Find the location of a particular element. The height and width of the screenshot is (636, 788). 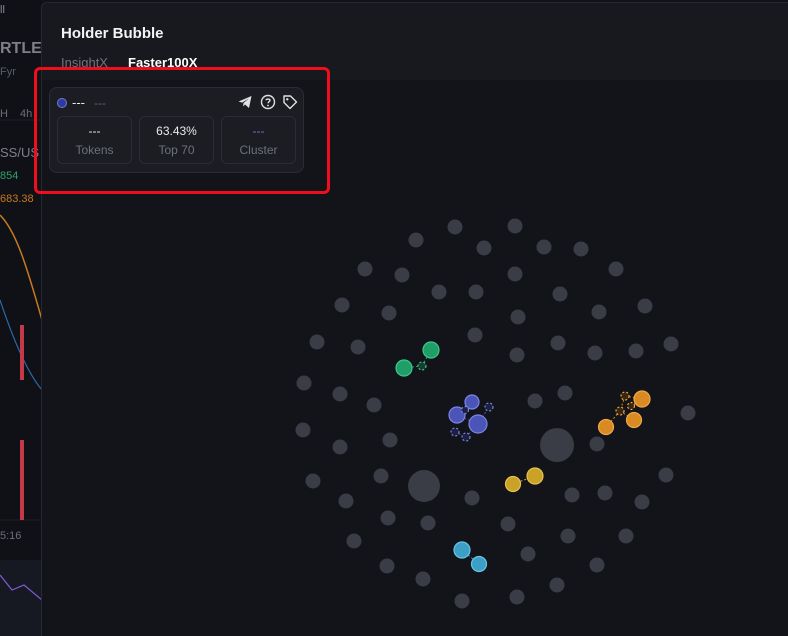

token-name: --- is located at coordinates (78, 102).